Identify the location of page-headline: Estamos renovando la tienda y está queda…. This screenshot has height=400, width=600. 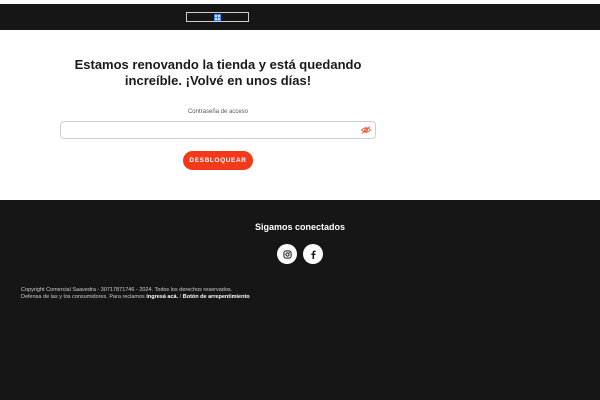
(218, 72).